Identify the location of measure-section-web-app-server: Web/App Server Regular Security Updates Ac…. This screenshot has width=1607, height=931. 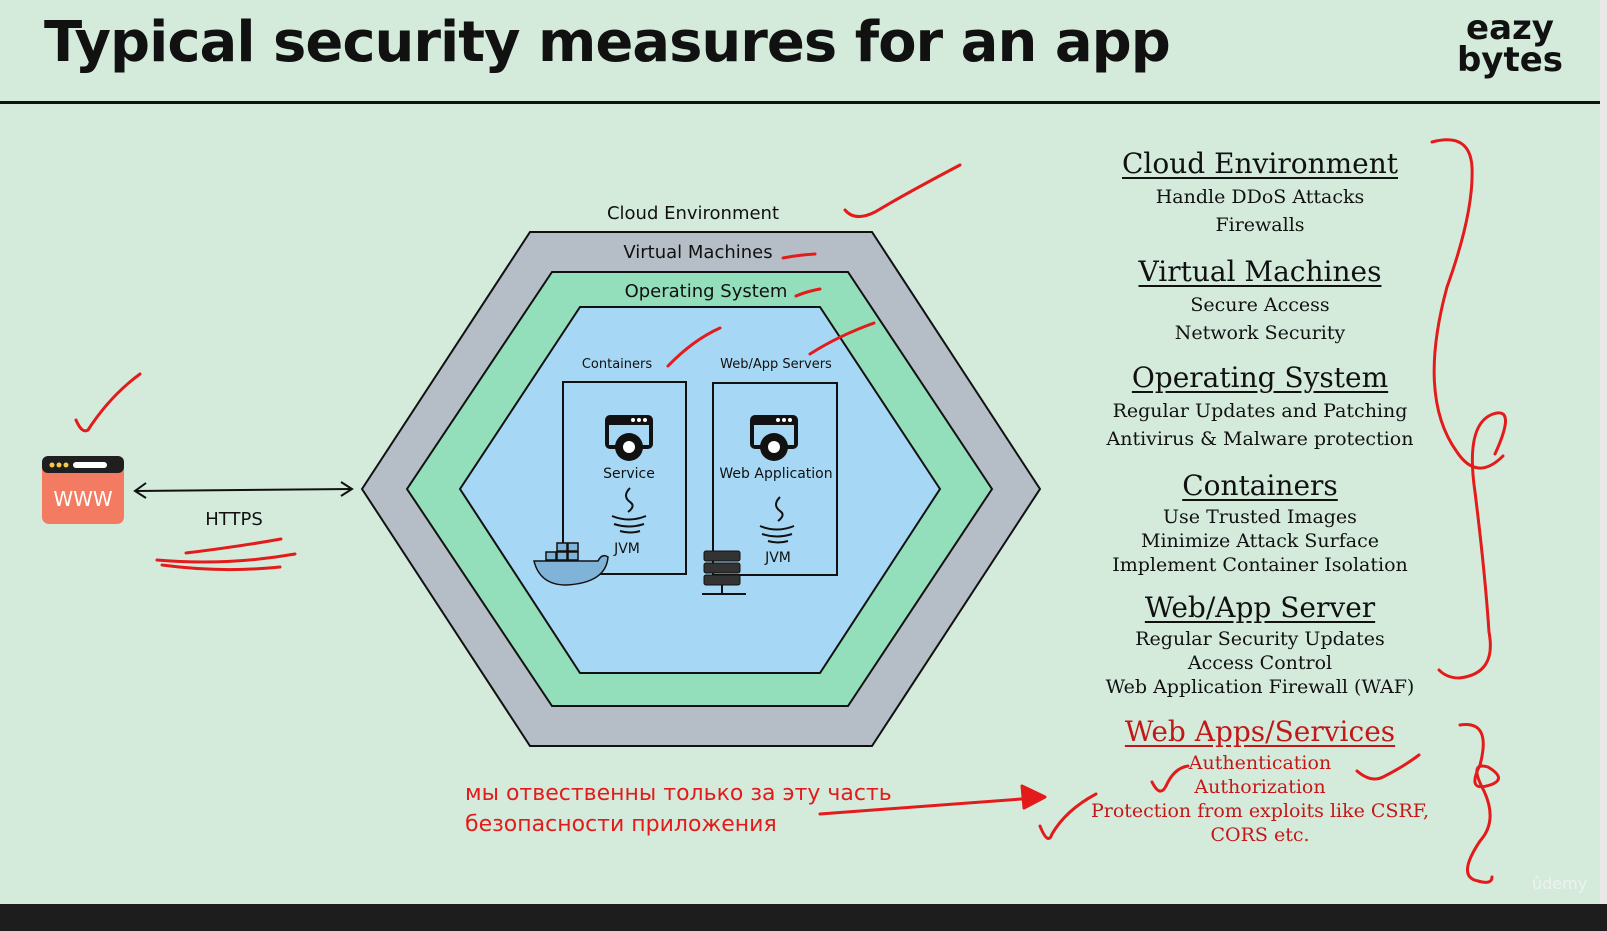
(1260, 644).